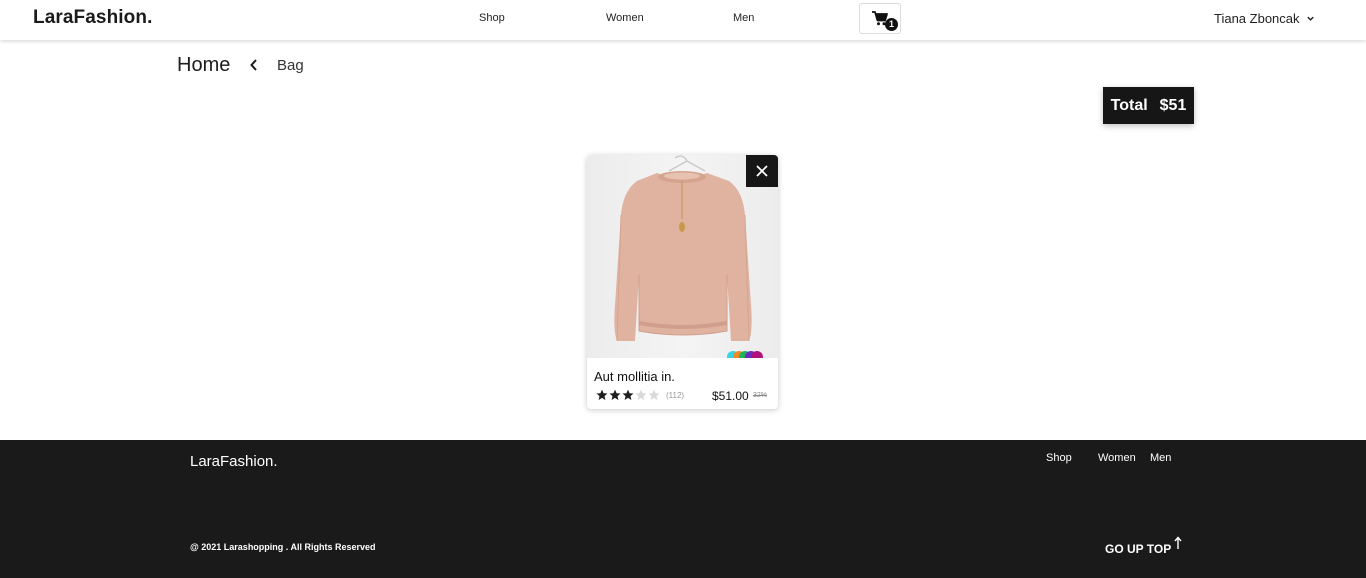 The height and width of the screenshot is (578, 1366). Describe the element at coordinates (1059, 458) in the screenshot. I see `footer-link-shop: Shop` at that location.